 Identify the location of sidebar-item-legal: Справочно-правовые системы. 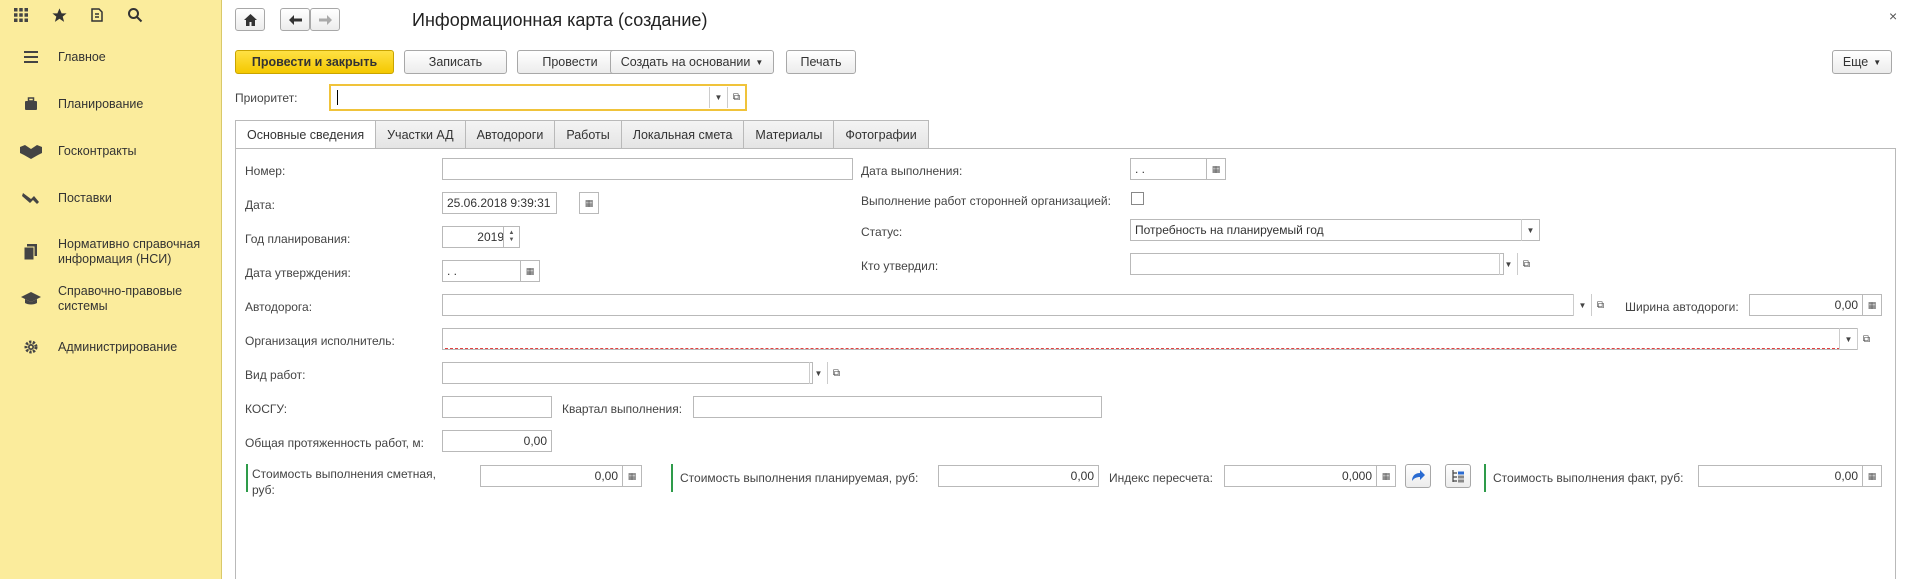
(111, 299).